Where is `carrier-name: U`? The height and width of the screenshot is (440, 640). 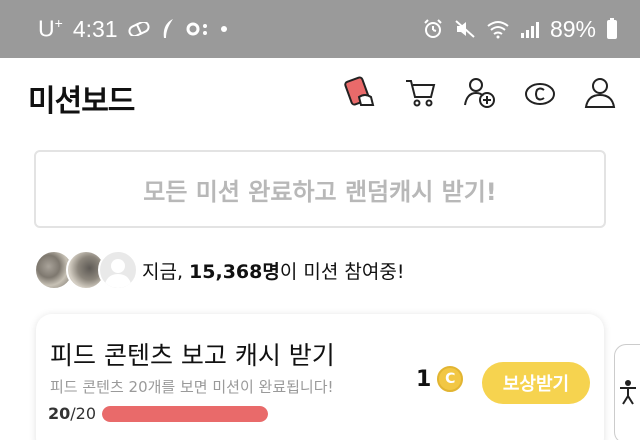
carrier-name: U is located at coordinates (46, 28).